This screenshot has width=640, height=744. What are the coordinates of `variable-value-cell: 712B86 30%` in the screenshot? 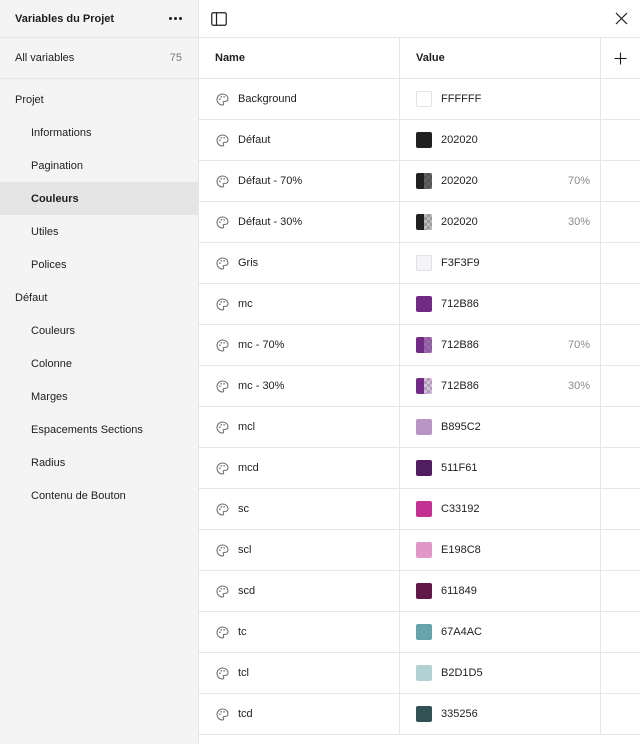 It's located at (500, 386).